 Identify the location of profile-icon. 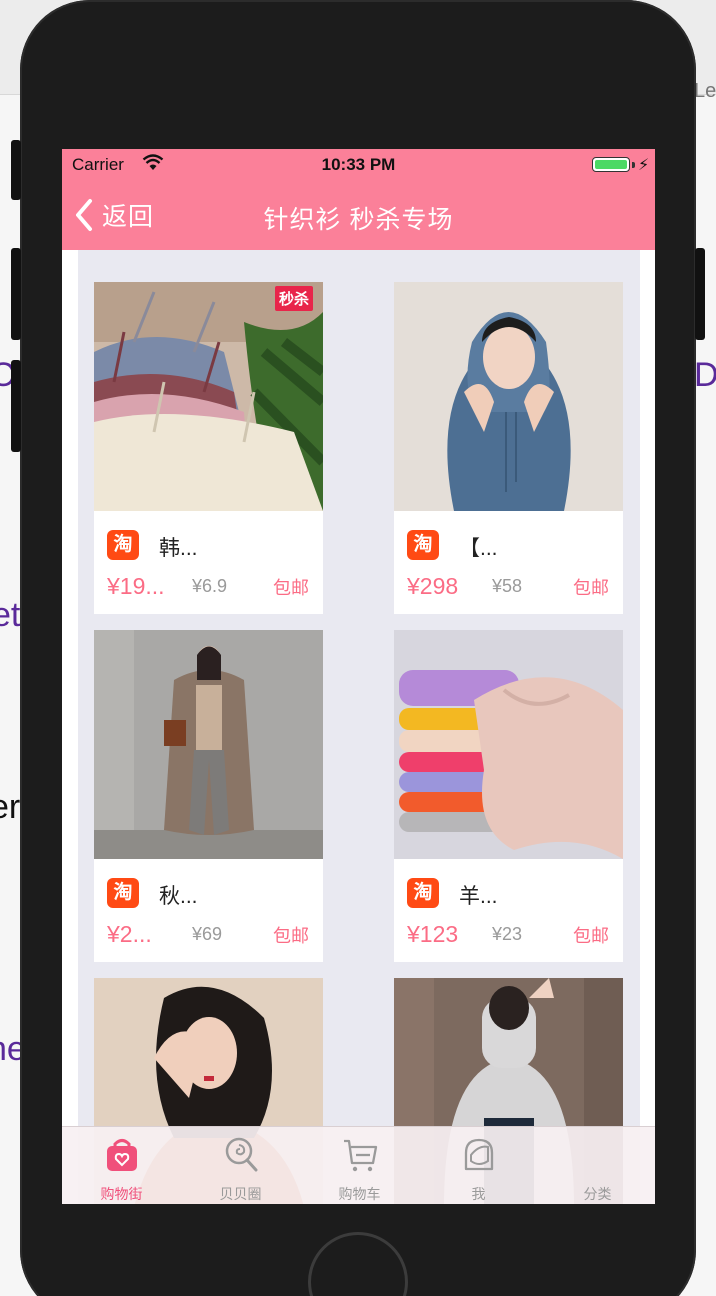
(479, 1154).